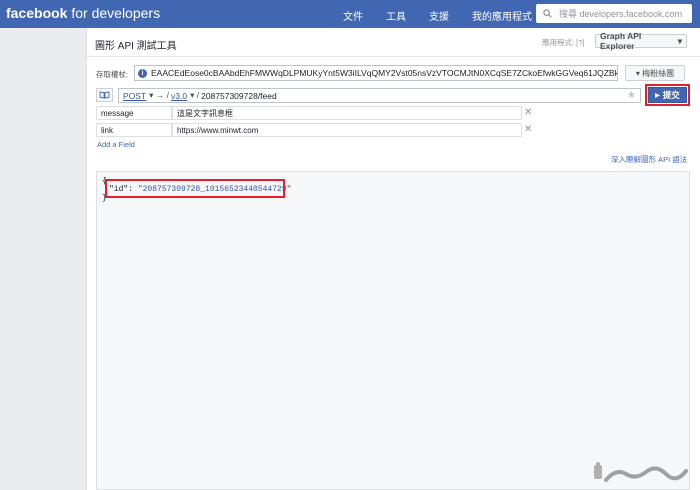 This screenshot has height=490, width=700. What do you see at coordinates (134, 113) in the screenshot?
I see `field-name-input: message` at bounding box center [134, 113].